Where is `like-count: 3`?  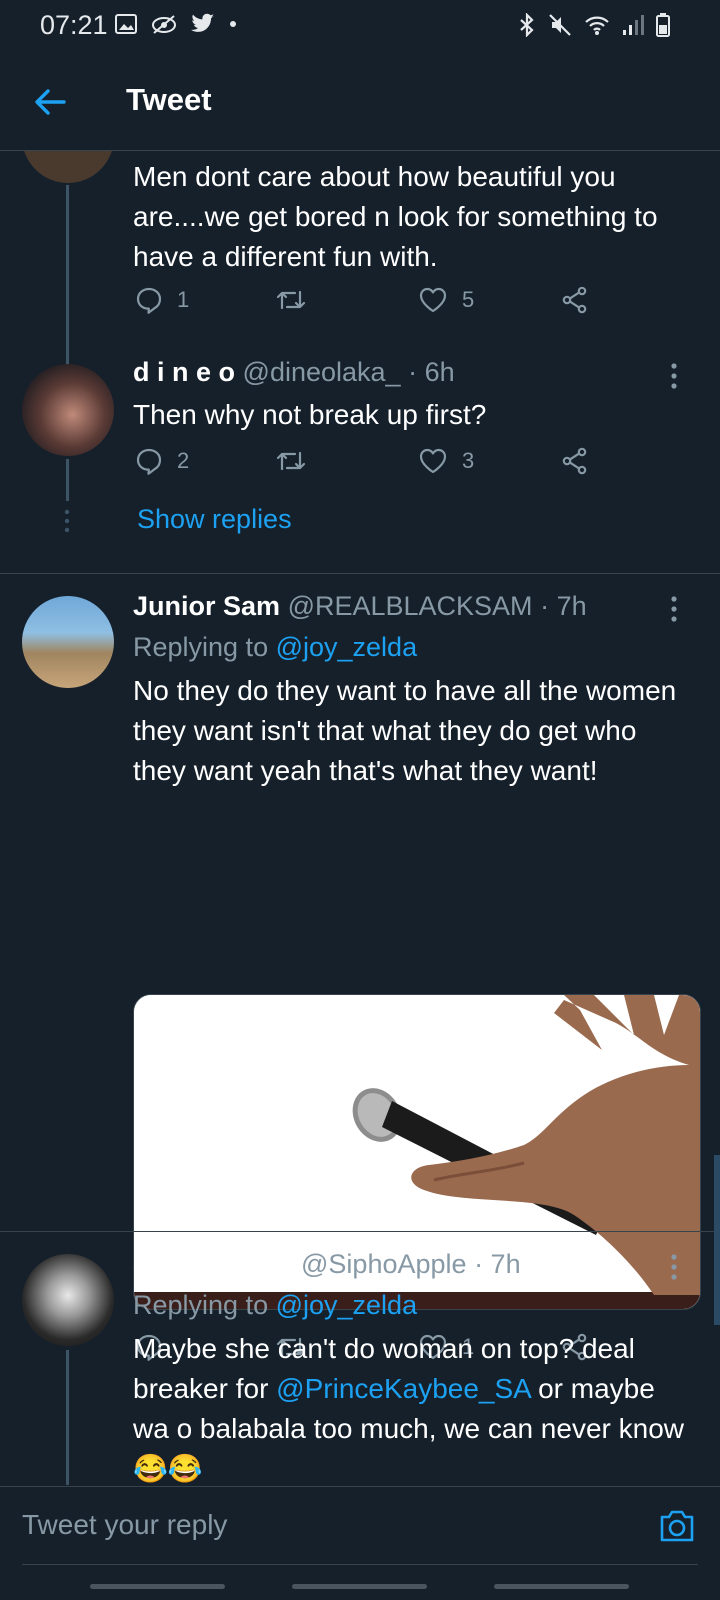
like-count: 3 is located at coordinates (468, 460).